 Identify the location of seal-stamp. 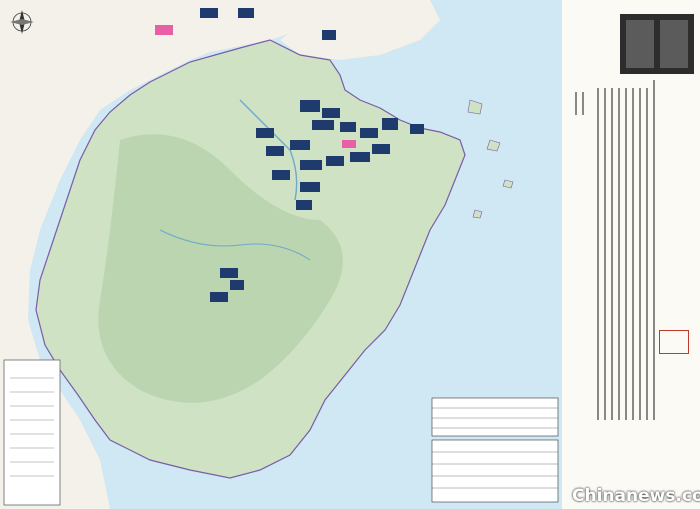
(674, 342).